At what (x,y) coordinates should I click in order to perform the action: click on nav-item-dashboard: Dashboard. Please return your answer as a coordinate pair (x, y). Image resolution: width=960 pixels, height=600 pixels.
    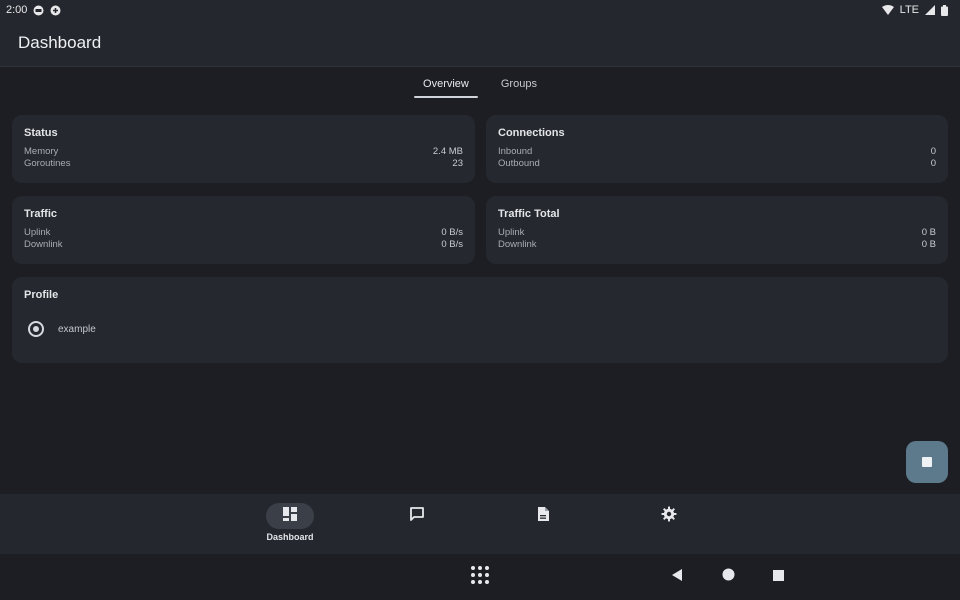
    Looking at the image, I should click on (290, 522).